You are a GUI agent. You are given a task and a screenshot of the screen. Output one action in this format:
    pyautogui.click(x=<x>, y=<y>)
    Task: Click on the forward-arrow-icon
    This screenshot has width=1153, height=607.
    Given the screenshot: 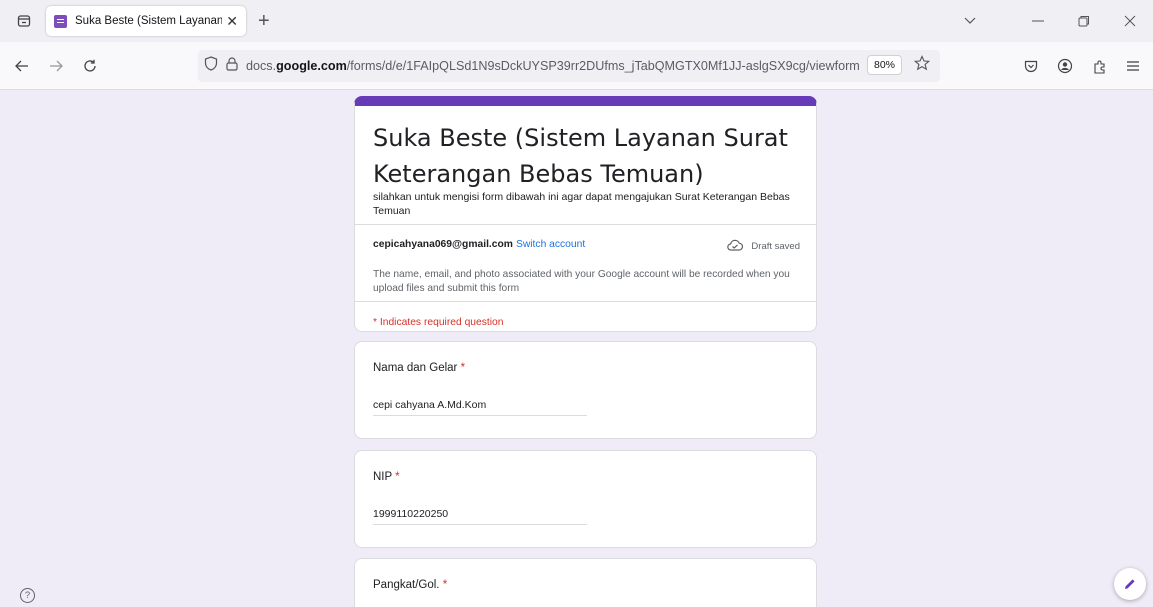 What is the action you would take?
    pyautogui.click(x=56, y=66)
    